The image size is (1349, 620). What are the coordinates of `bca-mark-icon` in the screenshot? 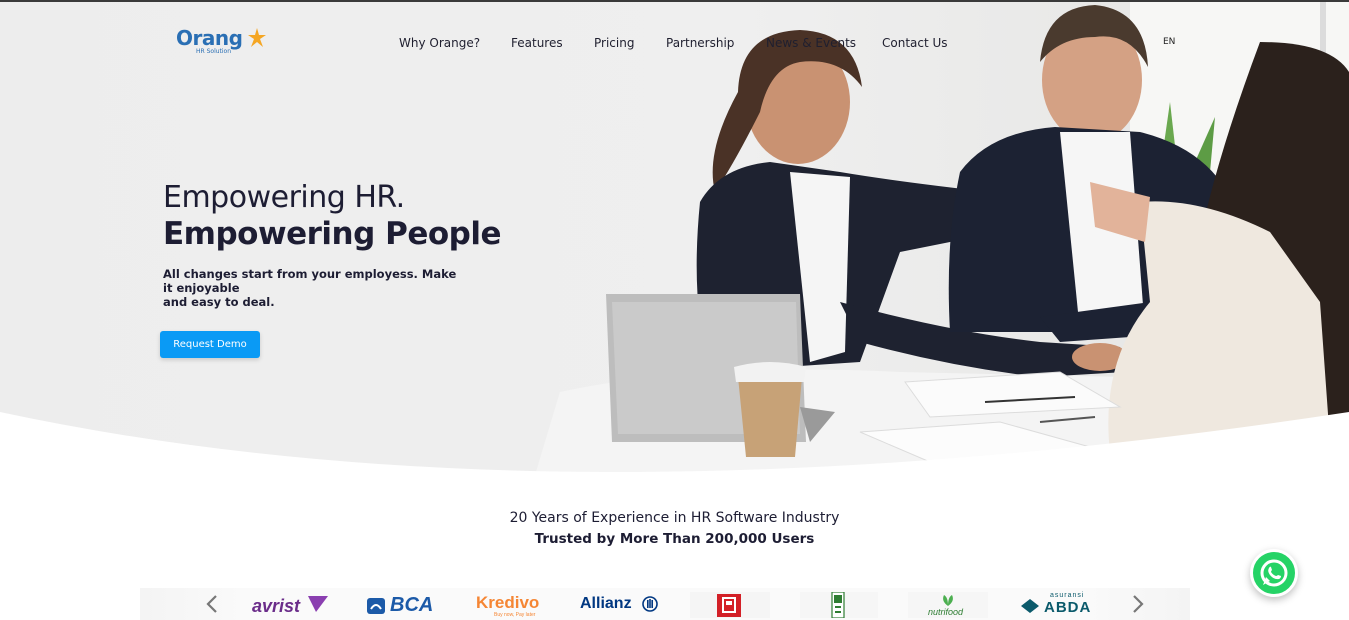 It's located at (376, 606).